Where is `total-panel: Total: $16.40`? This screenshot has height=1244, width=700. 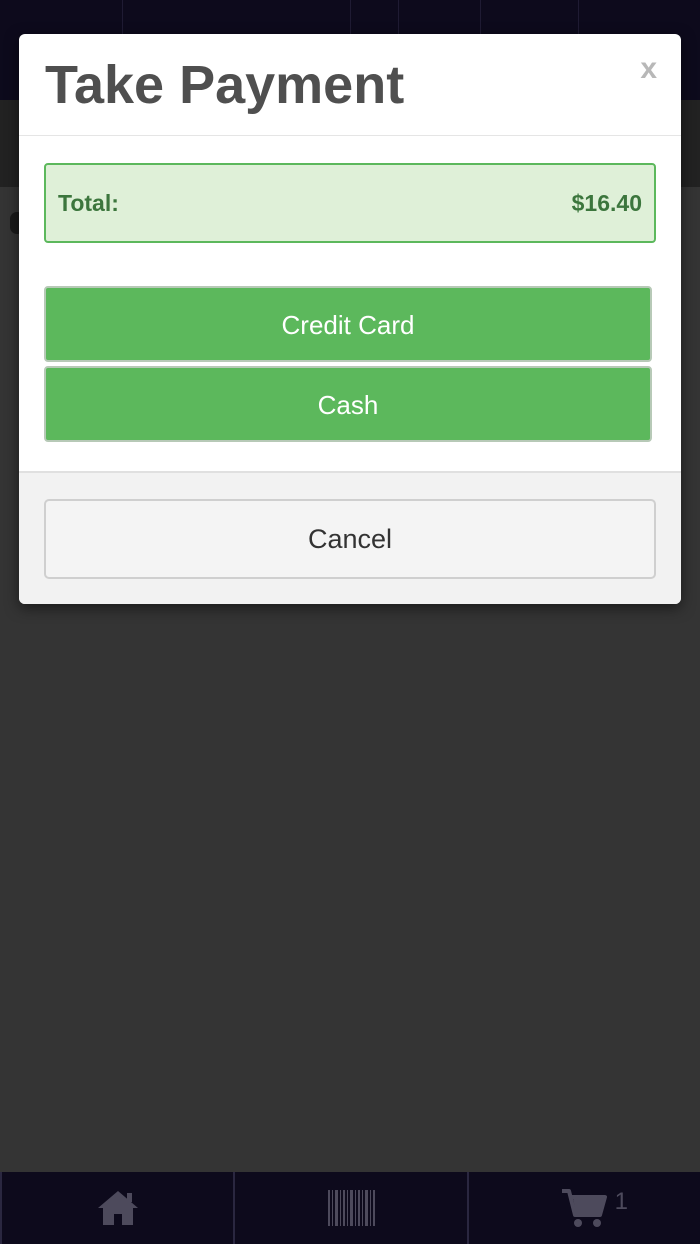
total-panel: Total: $16.40 is located at coordinates (350, 203).